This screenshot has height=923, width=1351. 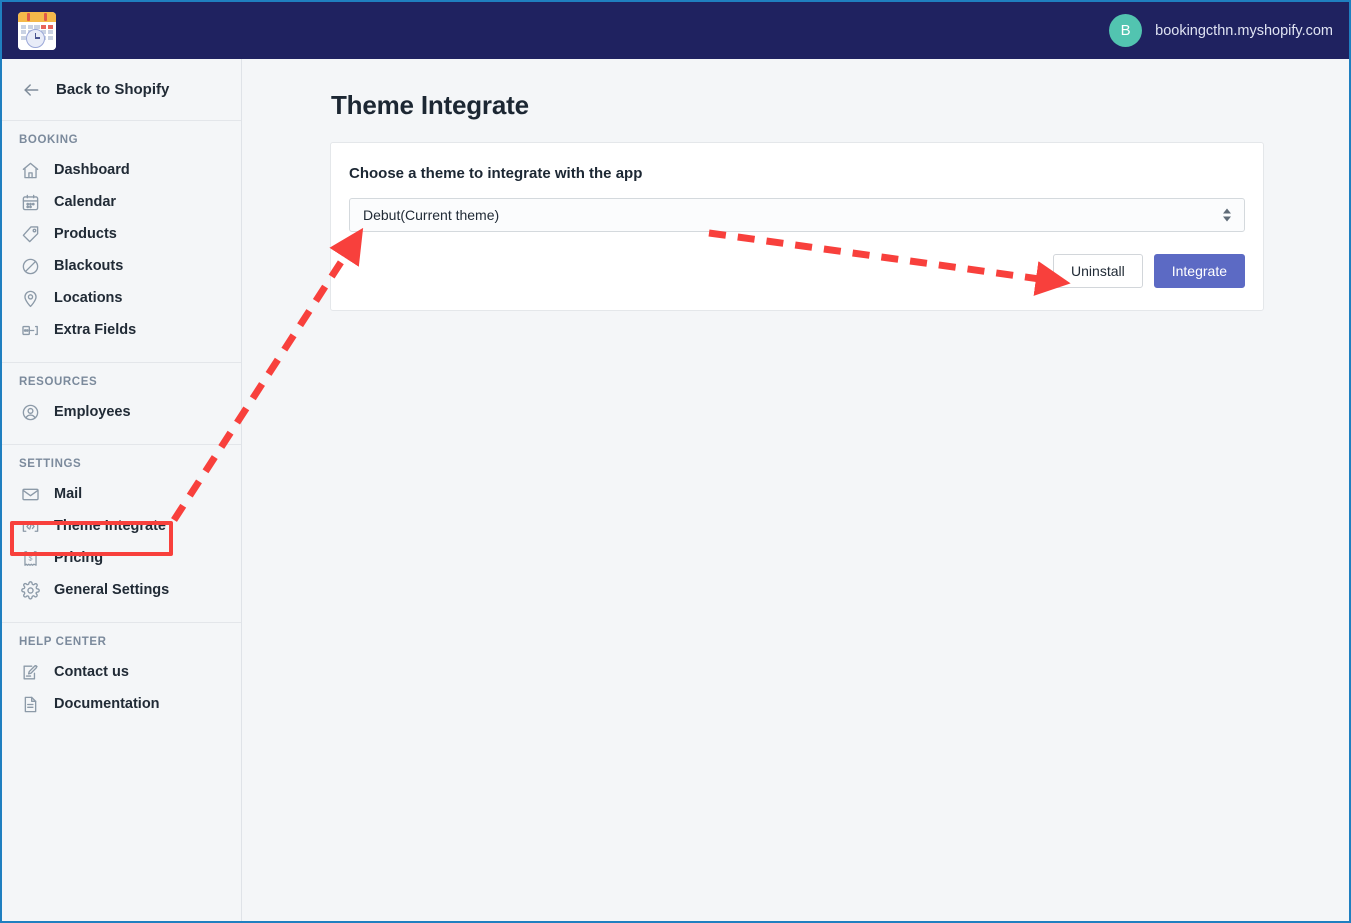 What do you see at coordinates (675, 30) in the screenshot?
I see `top-header-bar: B bookingcthn.myshopify.com` at bounding box center [675, 30].